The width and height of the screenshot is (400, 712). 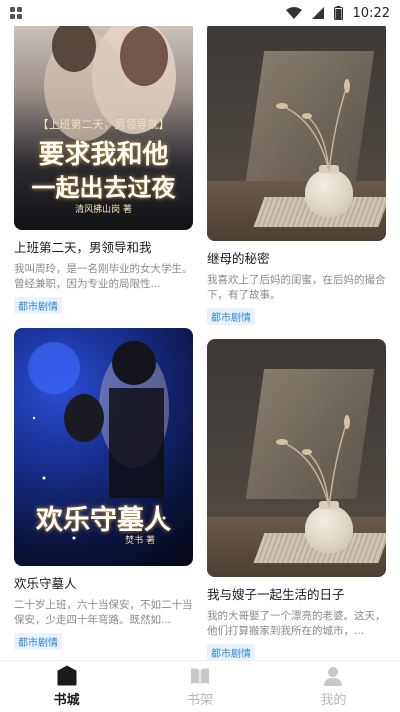 What do you see at coordinates (103, 210) in the screenshot?
I see `cover-credit: 清风拂山岗 著` at bounding box center [103, 210].